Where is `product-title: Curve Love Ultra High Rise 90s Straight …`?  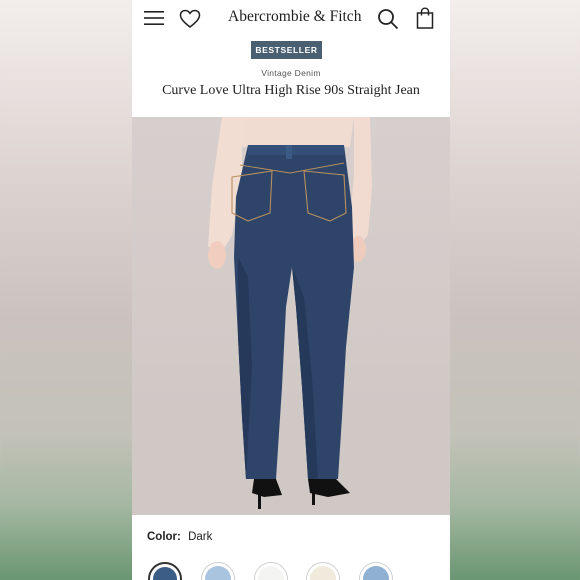
product-title: Curve Love Ultra High Rise 90s Straight … is located at coordinates (291, 90).